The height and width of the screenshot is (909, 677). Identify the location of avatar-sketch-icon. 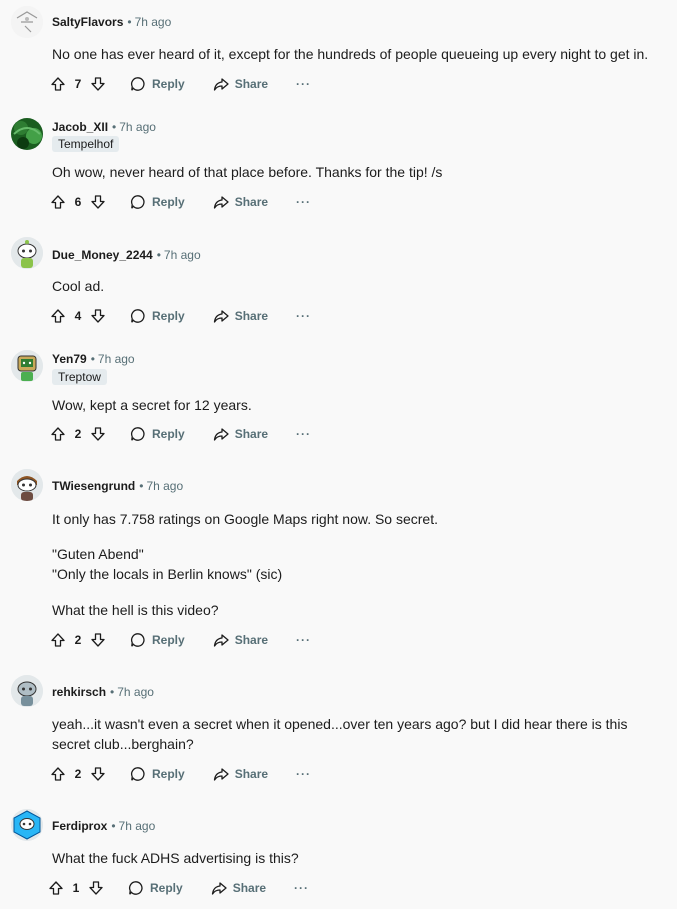
(27, 22).